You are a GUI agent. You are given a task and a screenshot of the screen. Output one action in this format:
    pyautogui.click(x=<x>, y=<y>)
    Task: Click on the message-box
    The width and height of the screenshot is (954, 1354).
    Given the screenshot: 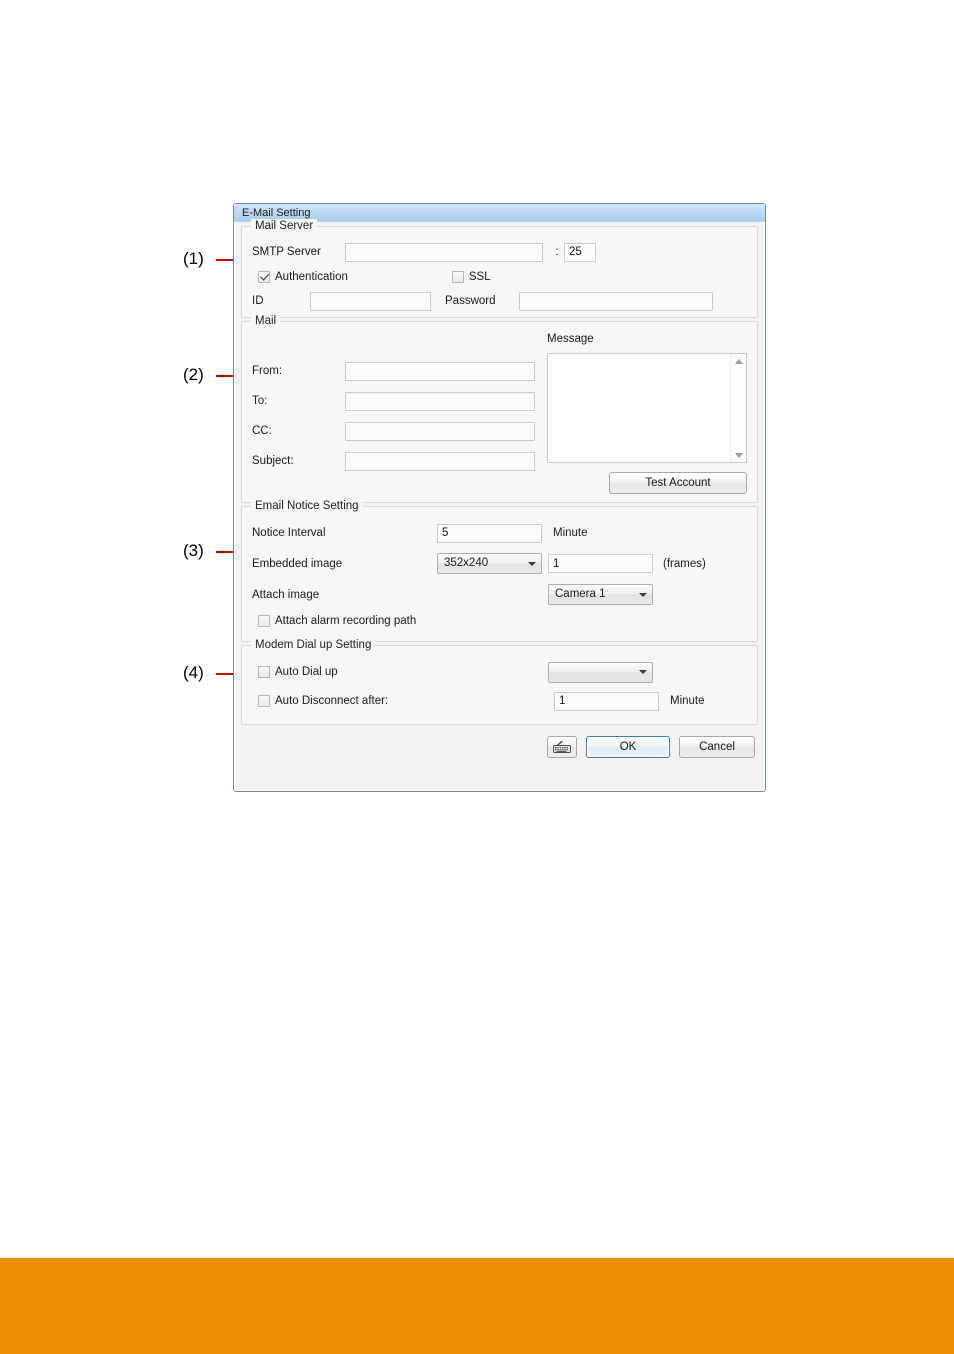 What is the action you would take?
    pyautogui.click(x=647, y=408)
    